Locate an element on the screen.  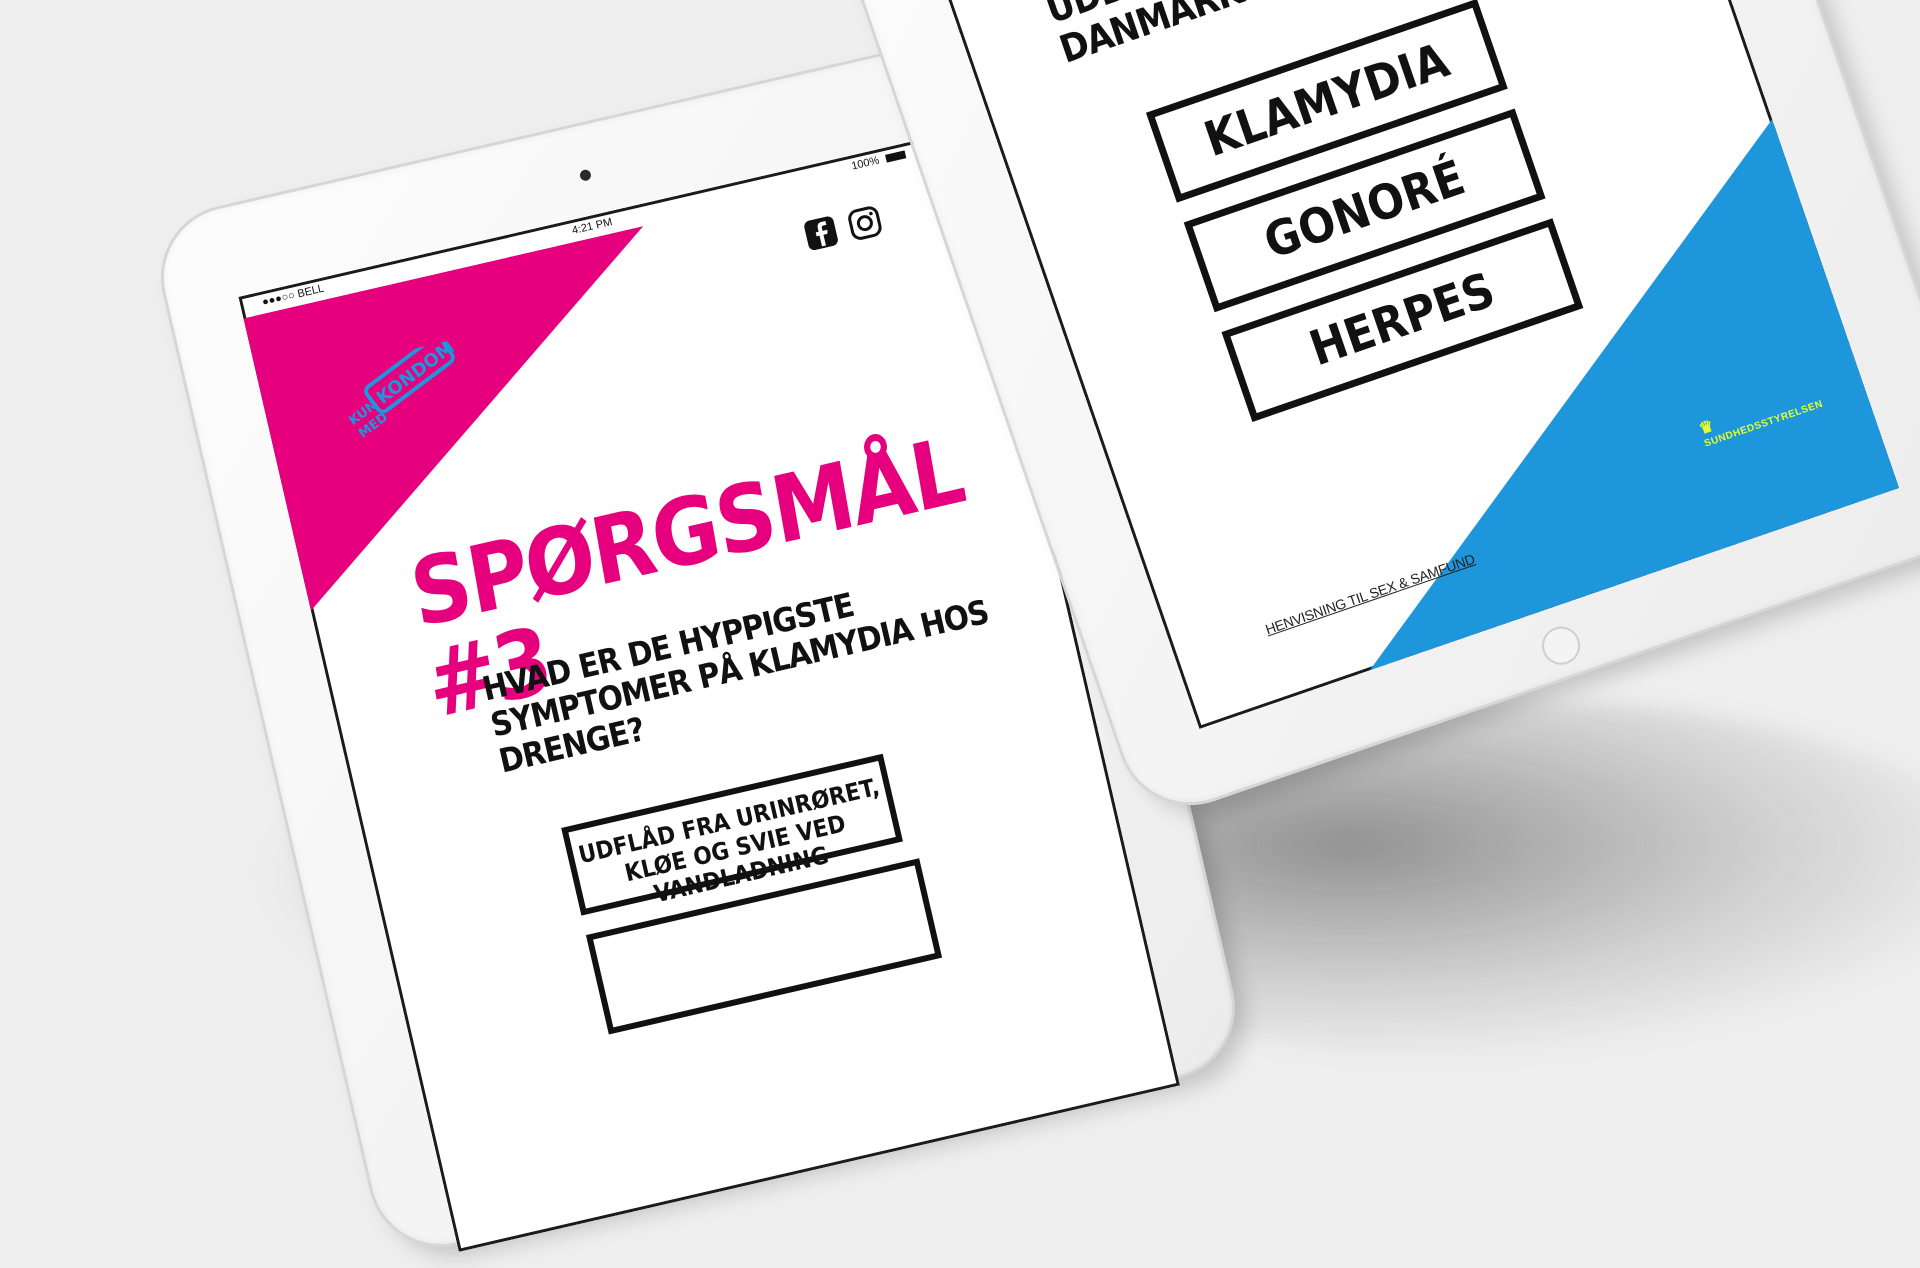
front-camera is located at coordinates (585, 175).